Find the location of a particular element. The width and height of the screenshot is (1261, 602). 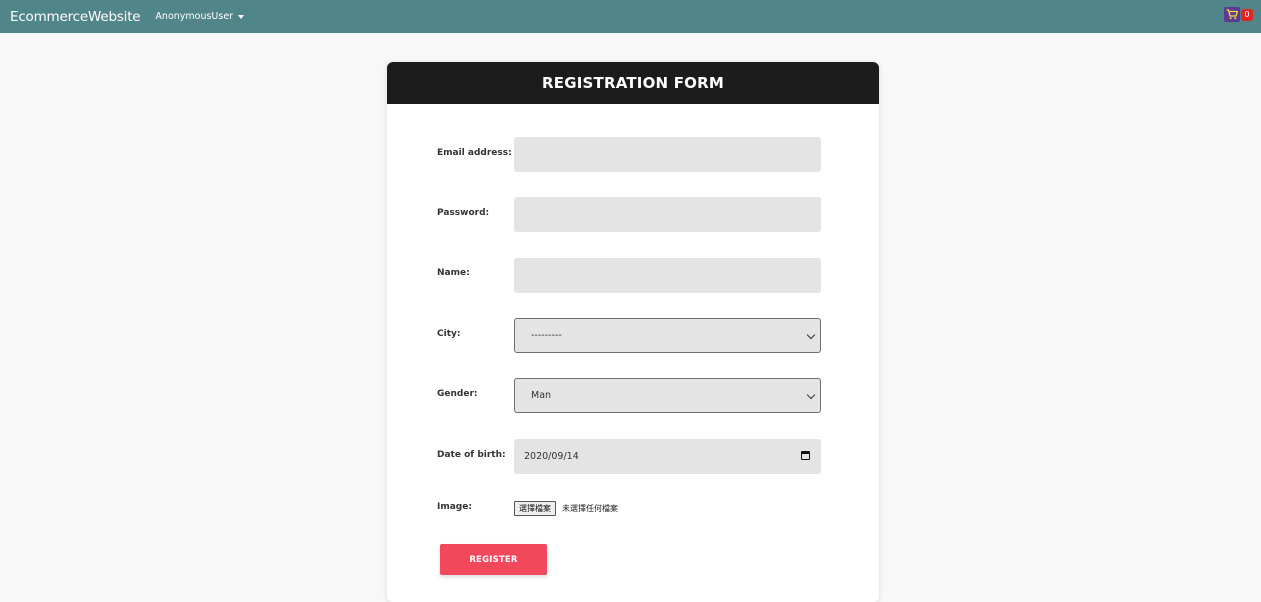

file-status-text: 未選擇任何檔案 is located at coordinates (590, 508).